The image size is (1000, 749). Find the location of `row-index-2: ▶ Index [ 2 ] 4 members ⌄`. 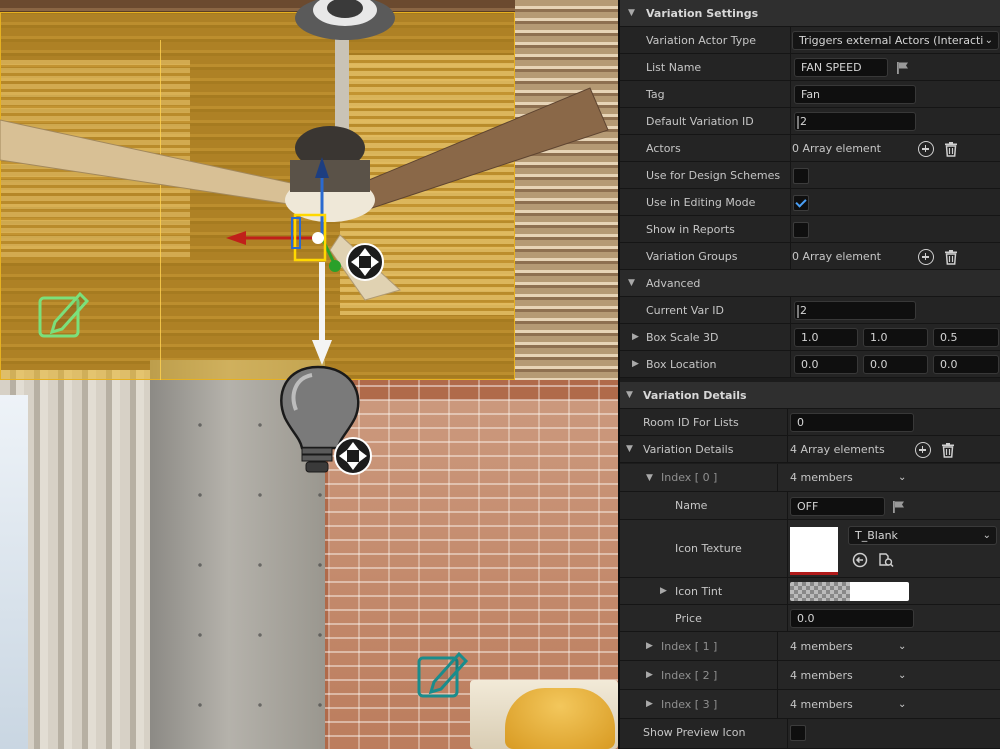

row-index-2: ▶ Index [ 2 ] 4 members ⌄ is located at coordinates (810, 675).